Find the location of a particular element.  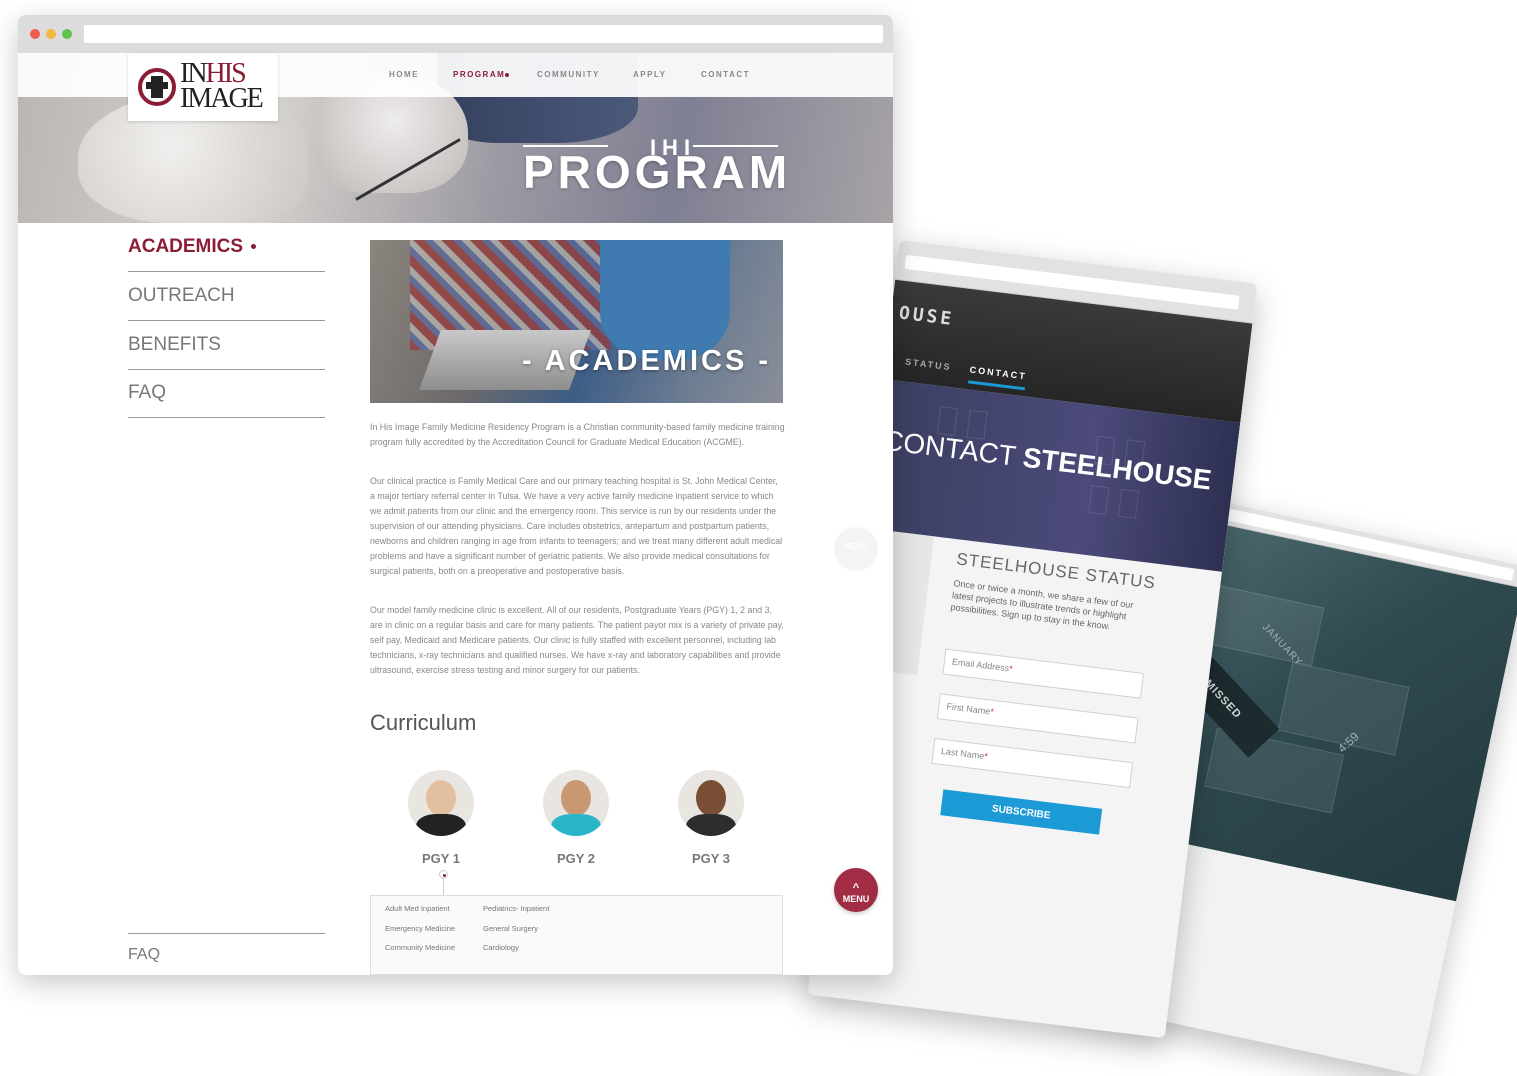

sidebar-item-label: OUTREACH is located at coordinates (181, 295).